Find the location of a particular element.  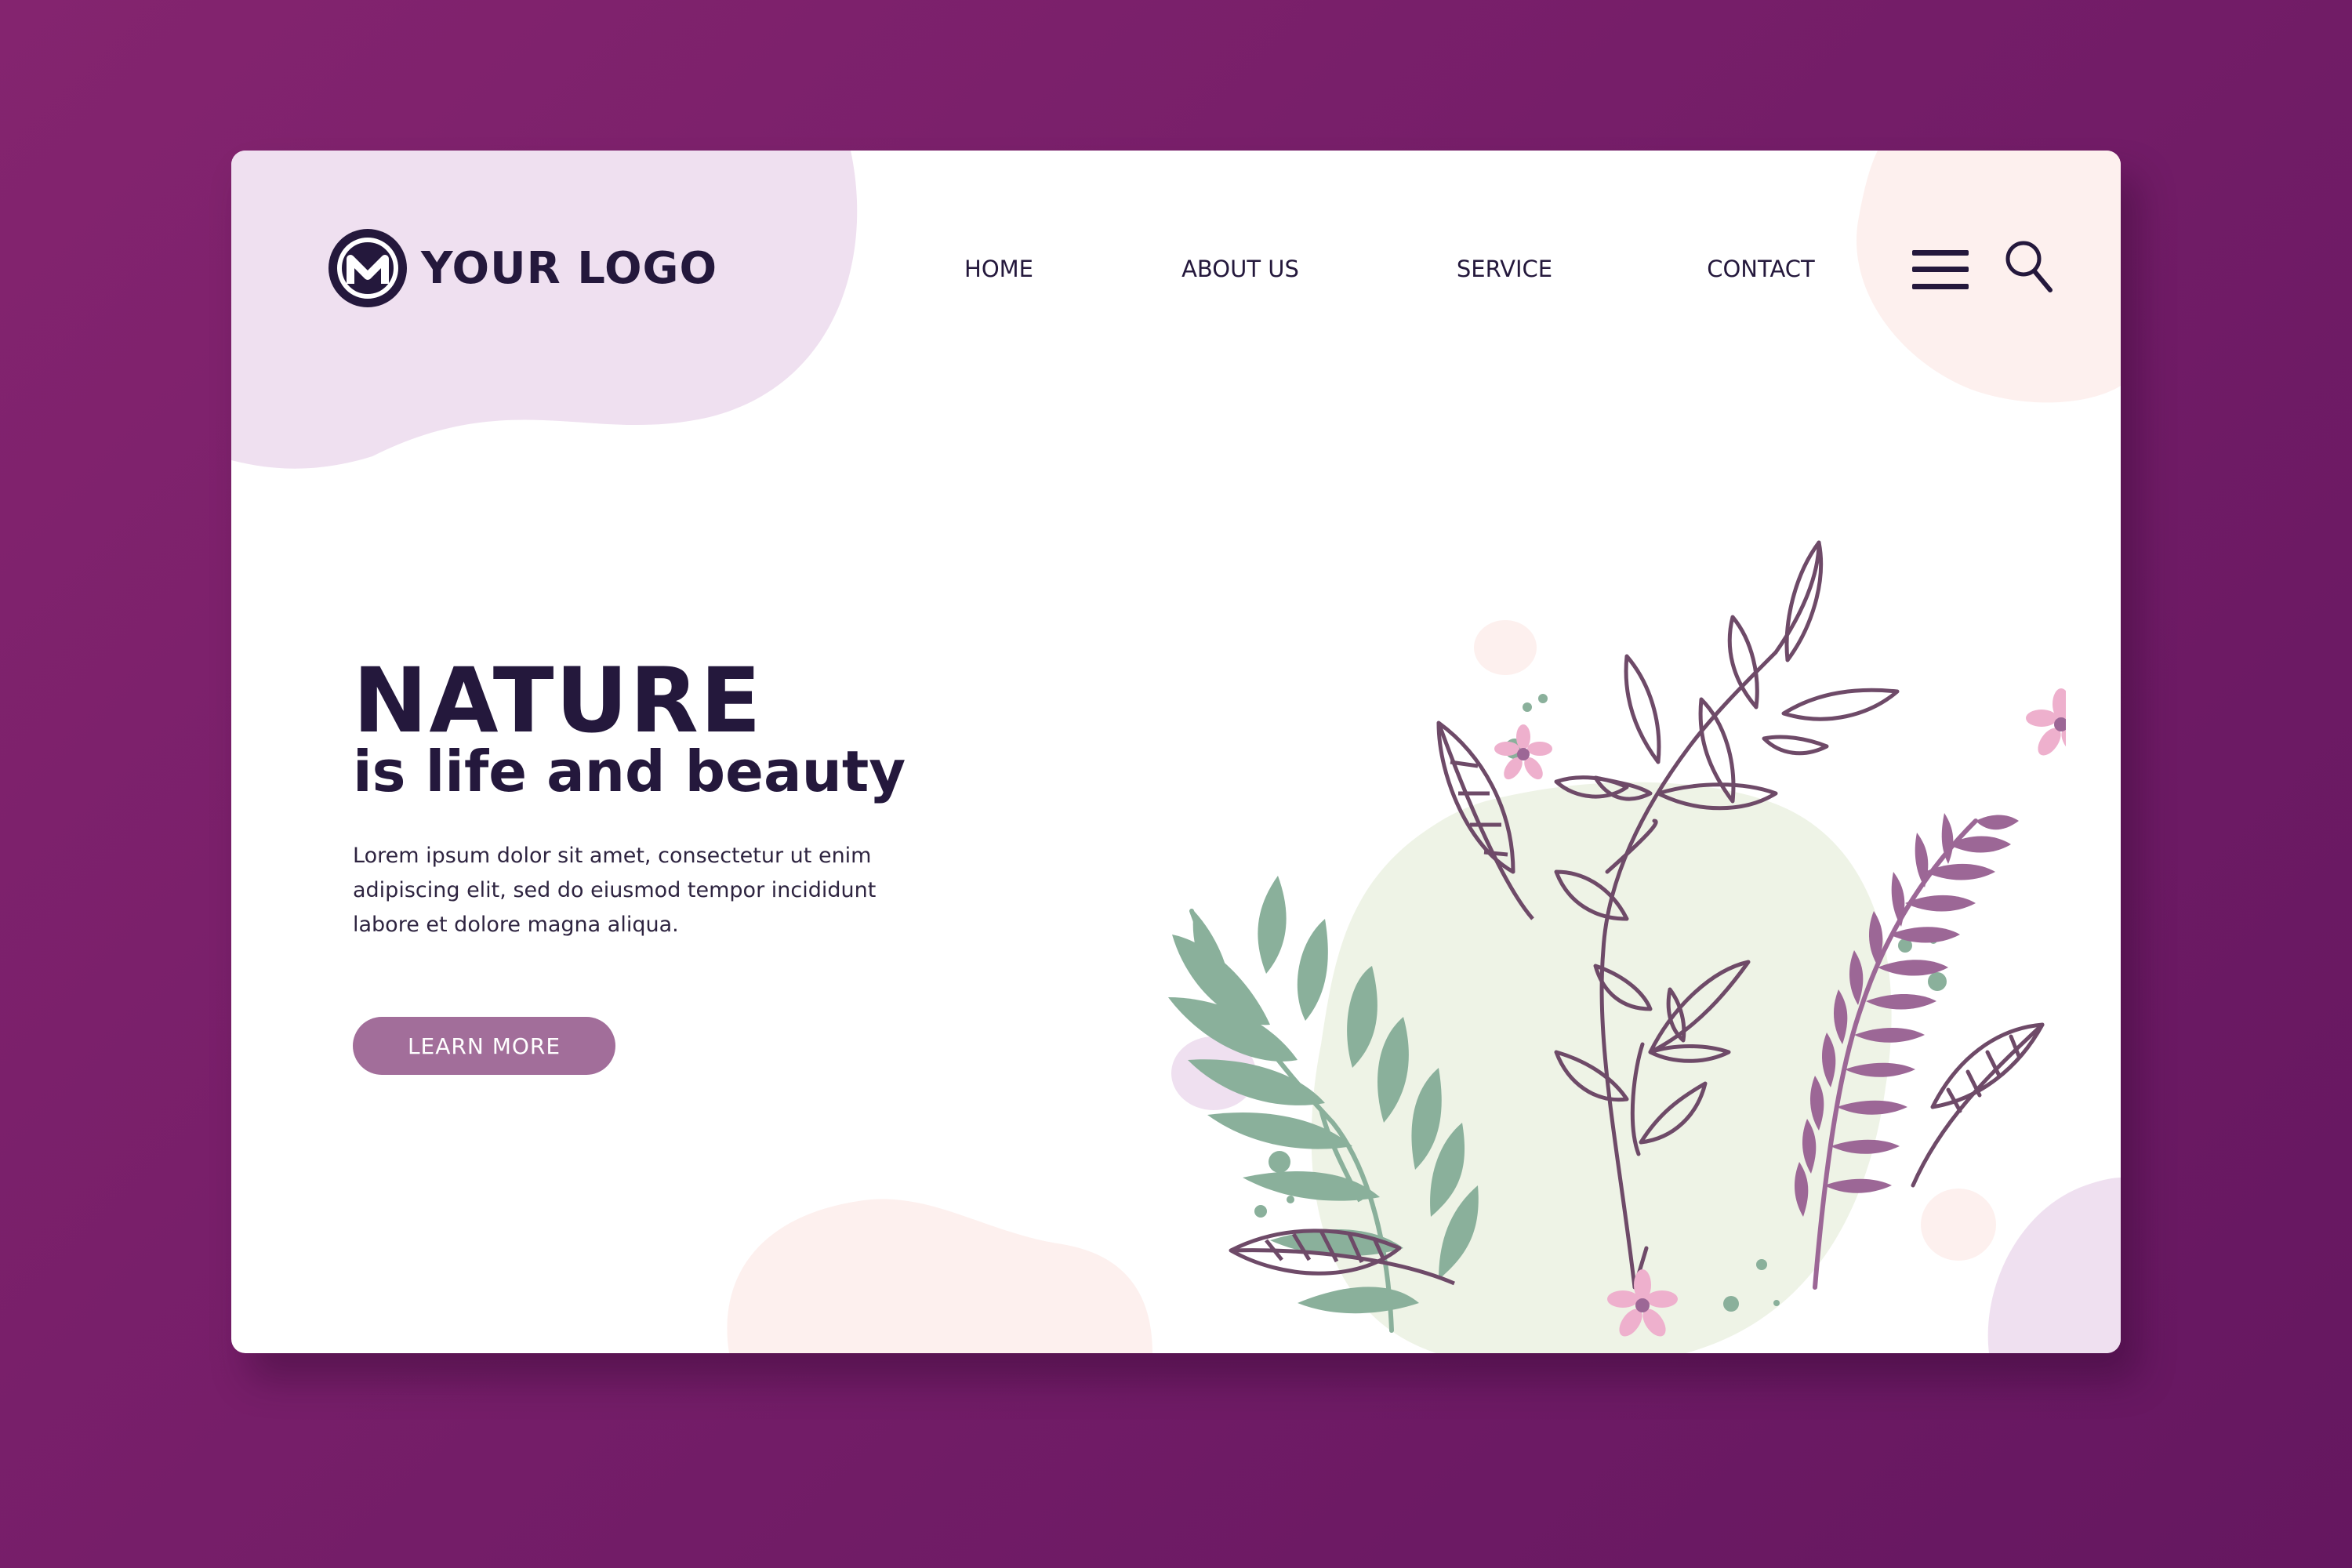

search-icon is located at coordinates (2028, 265).